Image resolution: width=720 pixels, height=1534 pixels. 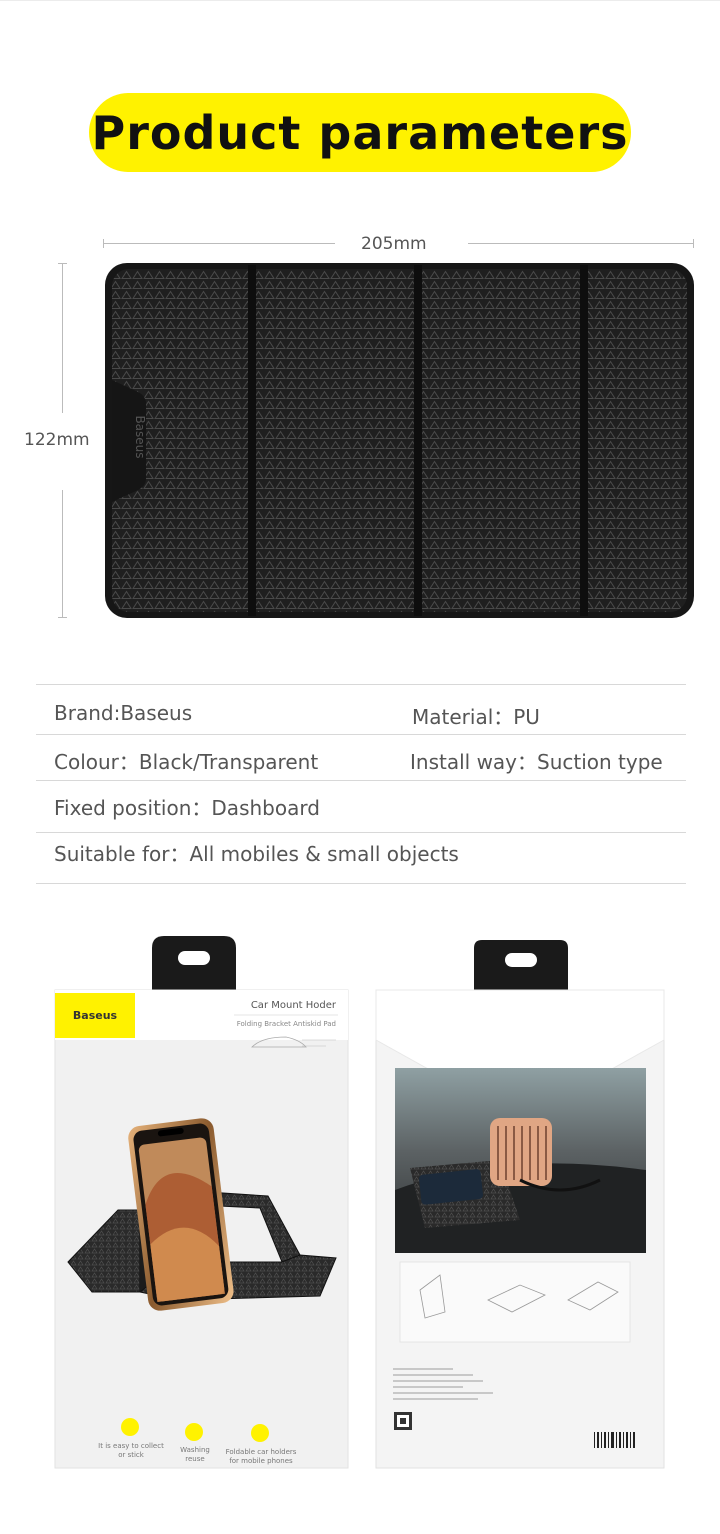 What do you see at coordinates (324, 854) in the screenshot?
I see `param-value: All mobiles & small objects` at bounding box center [324, 854].